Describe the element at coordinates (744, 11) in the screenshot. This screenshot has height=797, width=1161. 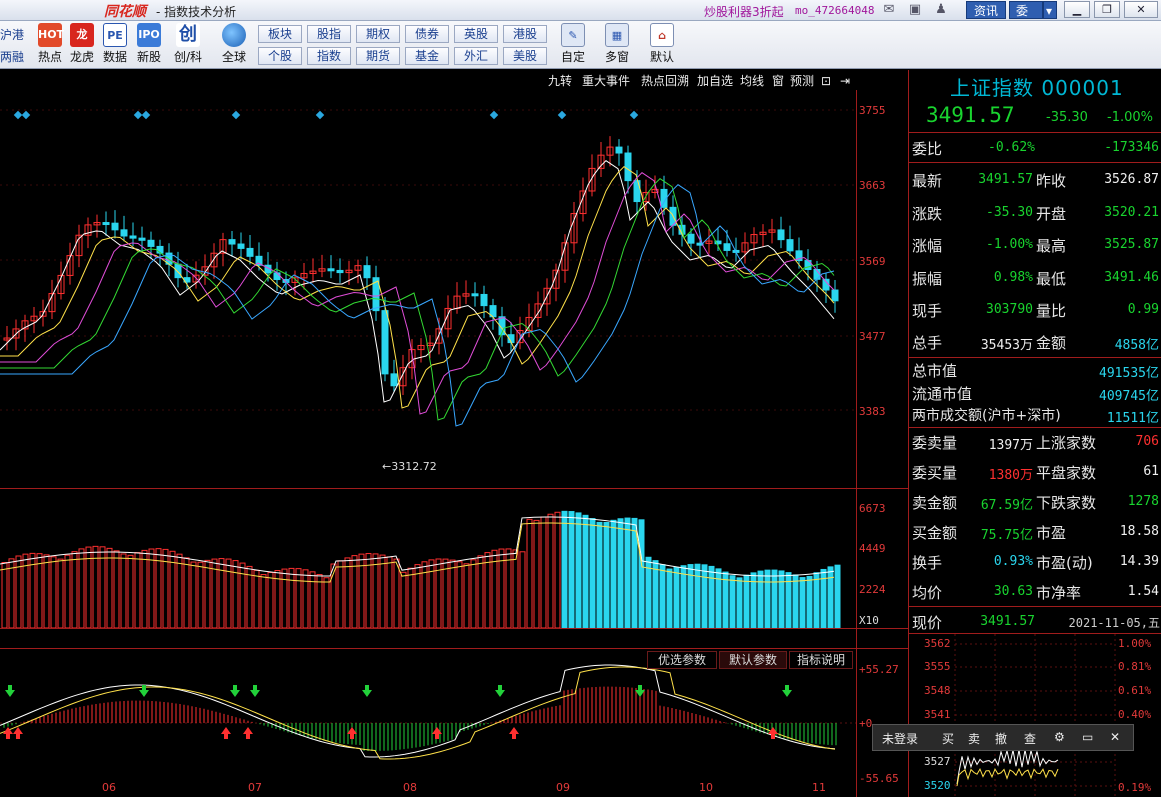
I see `promo-link: 炒股利器3折起` at that location.